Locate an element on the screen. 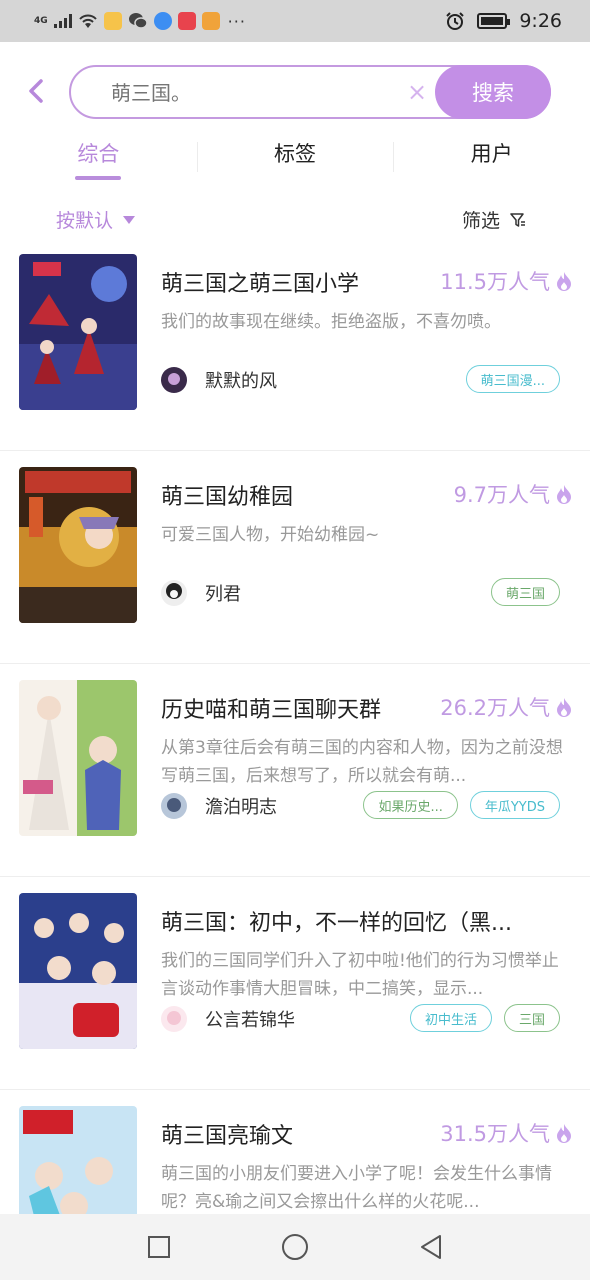 Image resolution: width=590 pixels, height=1280 pixels. status-bar-right: 9:26 is located at coordinates (503, 21).